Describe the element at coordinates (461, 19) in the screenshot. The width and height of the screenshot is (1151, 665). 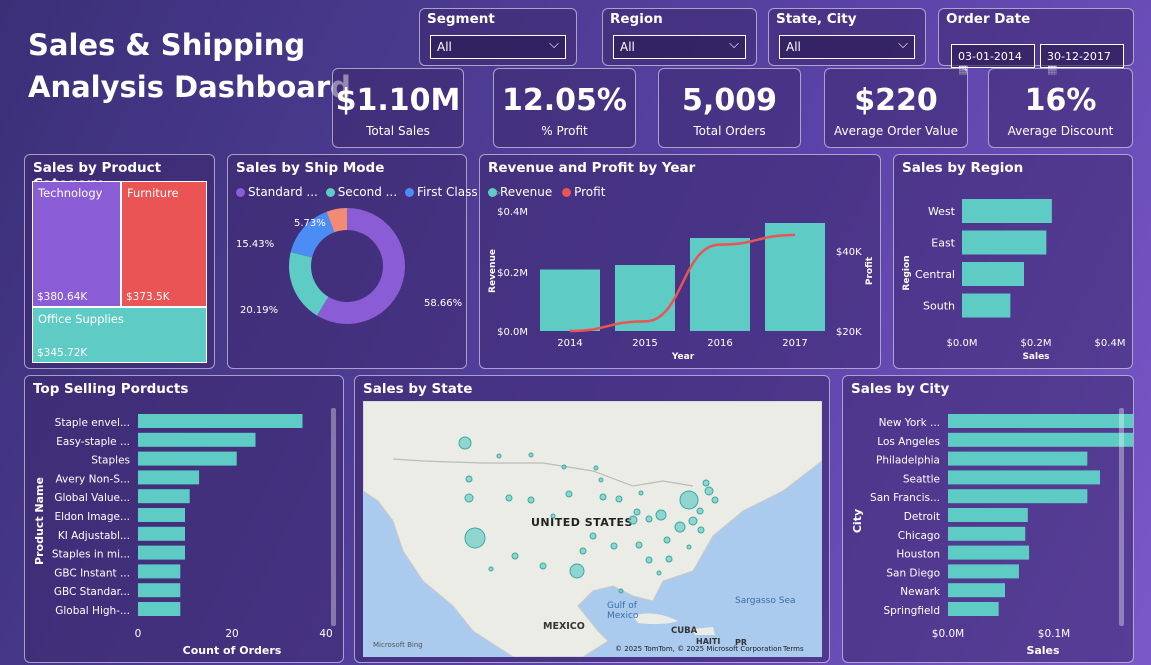
I see `segment-label: Segment` at that location.